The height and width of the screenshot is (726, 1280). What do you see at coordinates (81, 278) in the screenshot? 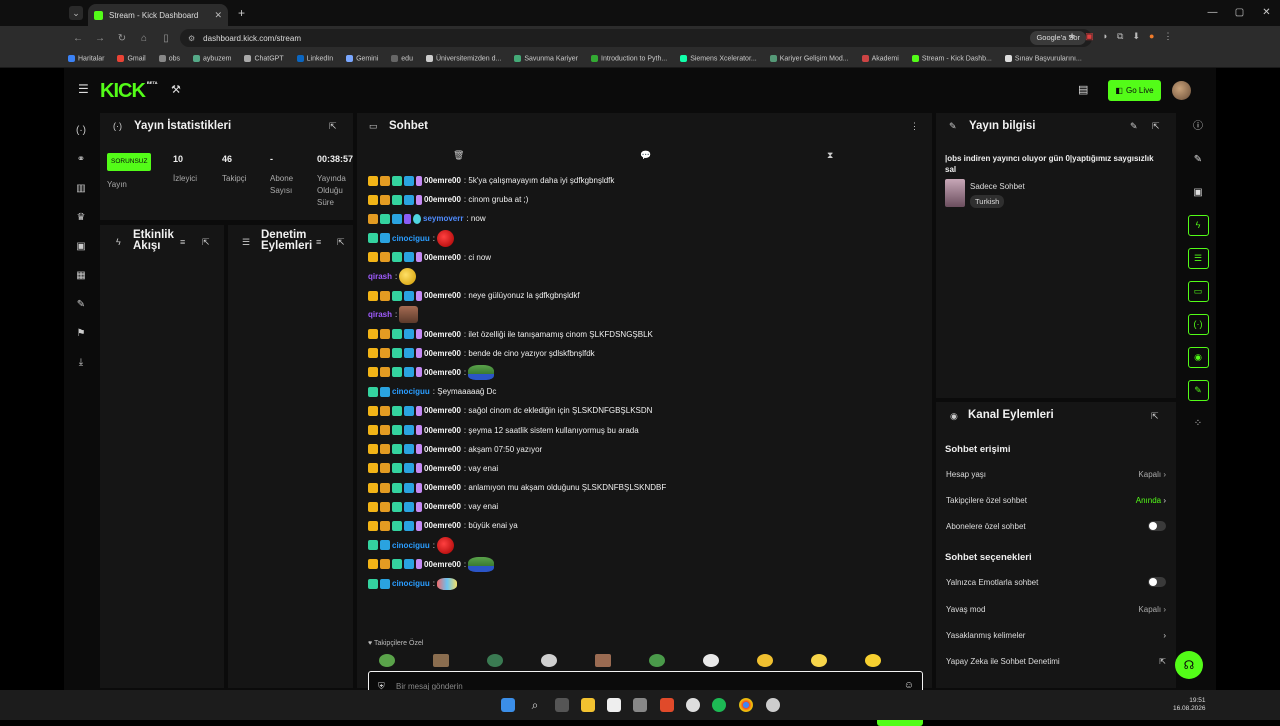
I see `chart-icon: ▦` at bounding box center [81, 278].